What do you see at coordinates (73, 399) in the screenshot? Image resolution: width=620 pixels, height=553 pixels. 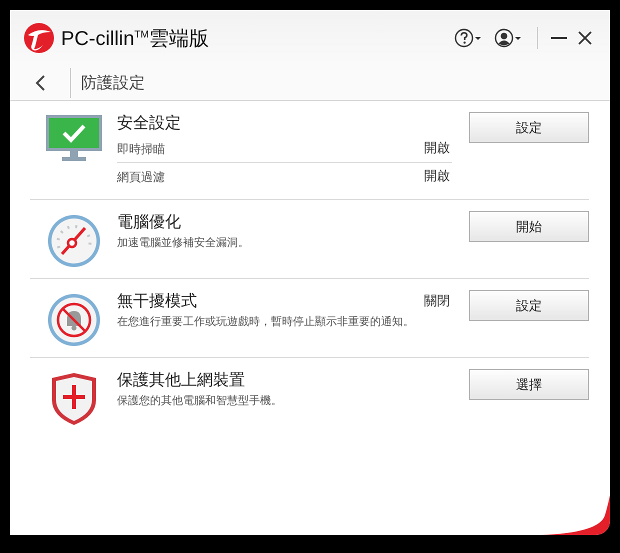 I see `shield-plus-icon` at bounding box center [73, 399].